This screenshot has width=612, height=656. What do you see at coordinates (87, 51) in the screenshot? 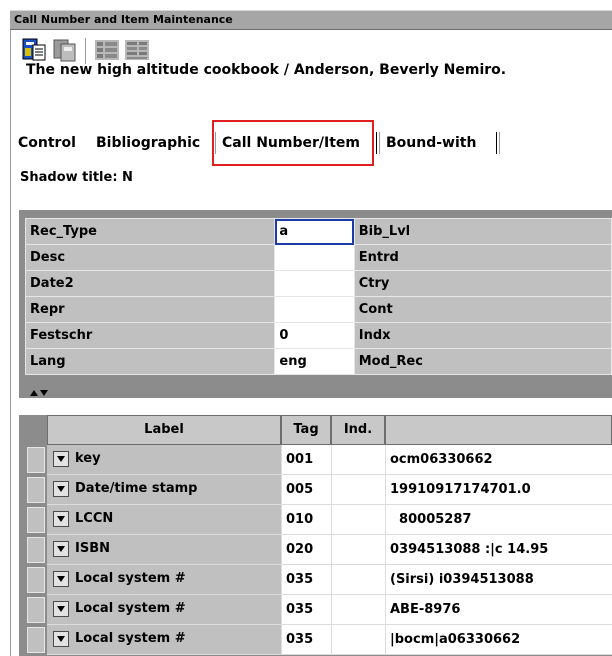
I see `toolbar-separator` at bounding box center [87, 51].